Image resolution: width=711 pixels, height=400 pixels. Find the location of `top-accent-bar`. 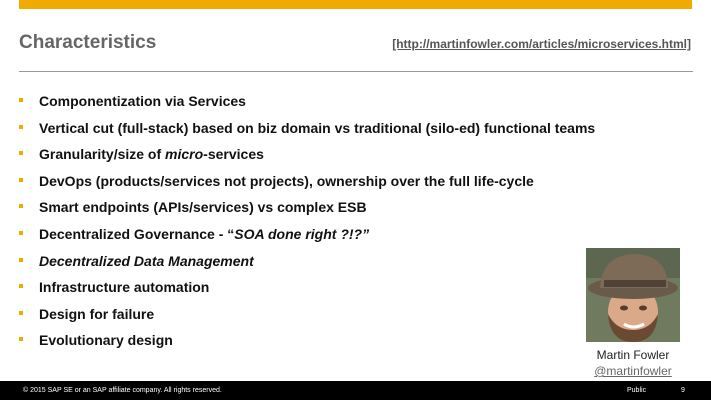

top-accent-bar is located at coordinates (355, 4).